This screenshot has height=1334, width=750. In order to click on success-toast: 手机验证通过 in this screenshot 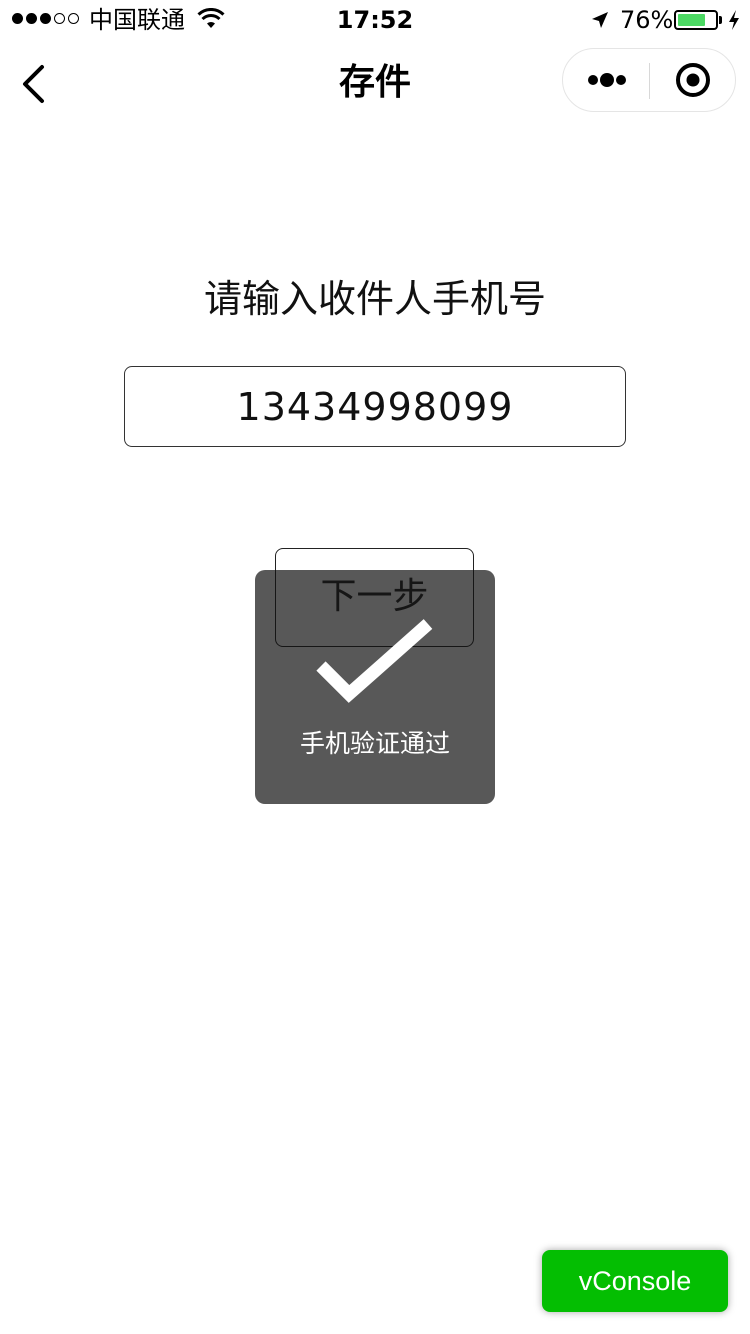, I will do `click(375, 687)`.